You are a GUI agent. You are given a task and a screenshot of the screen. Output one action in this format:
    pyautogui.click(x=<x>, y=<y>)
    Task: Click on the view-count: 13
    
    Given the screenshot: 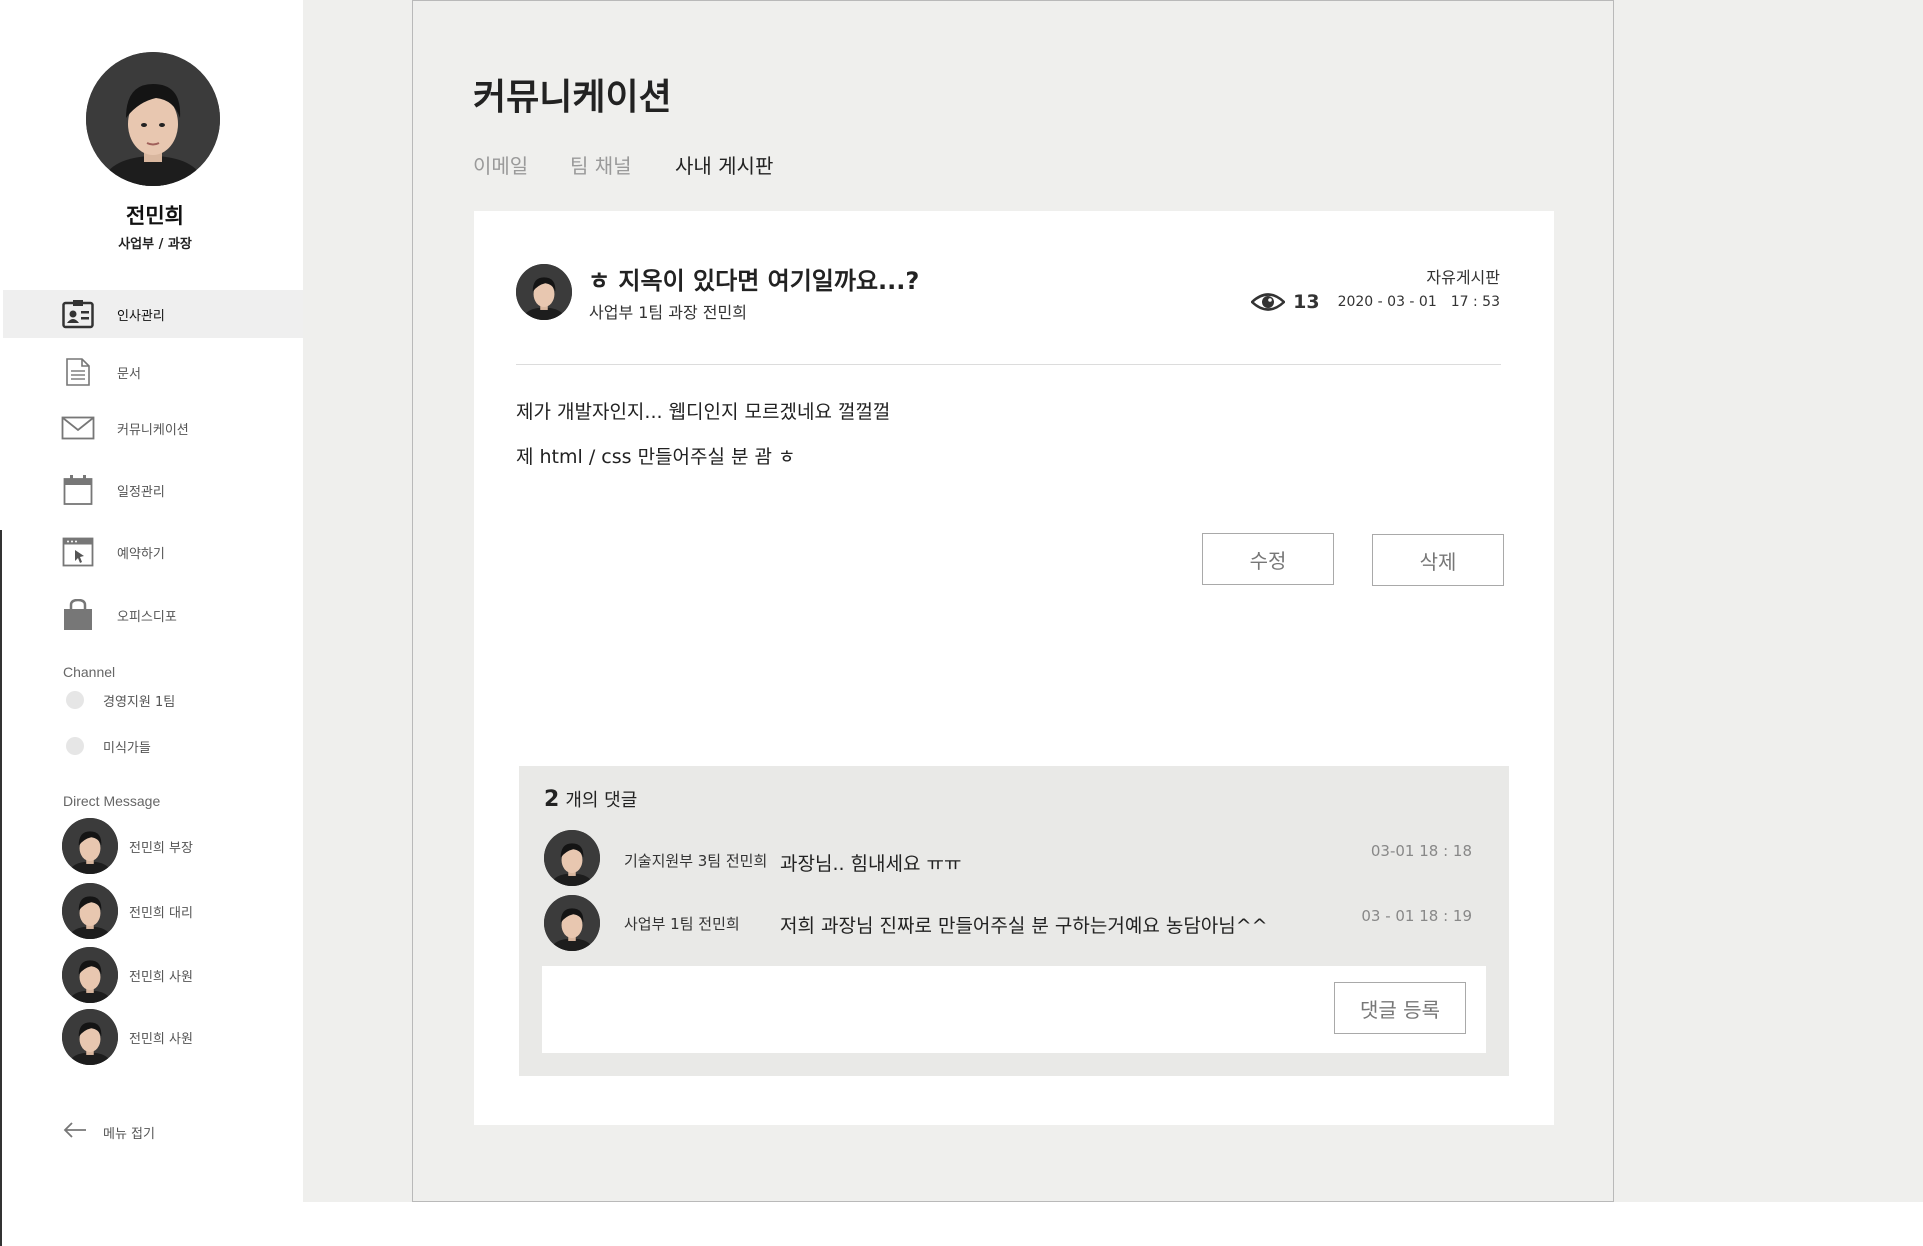 What is the action you would take?
    pyautogui.click(x=1306, y=302)
    